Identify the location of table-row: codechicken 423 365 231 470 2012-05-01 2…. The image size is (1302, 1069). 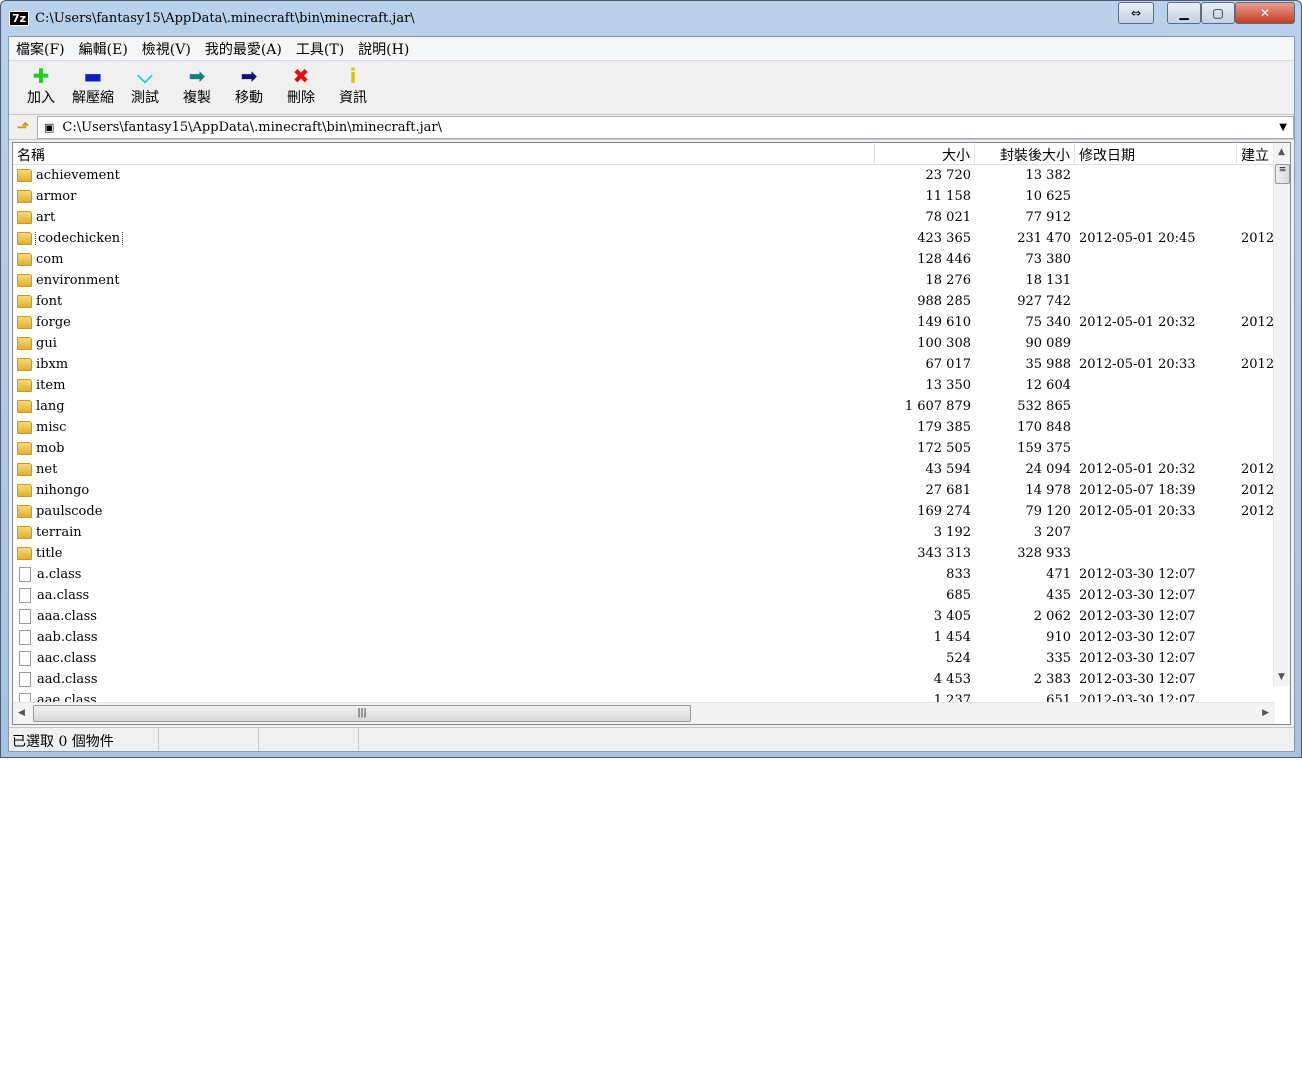
(644, 238).